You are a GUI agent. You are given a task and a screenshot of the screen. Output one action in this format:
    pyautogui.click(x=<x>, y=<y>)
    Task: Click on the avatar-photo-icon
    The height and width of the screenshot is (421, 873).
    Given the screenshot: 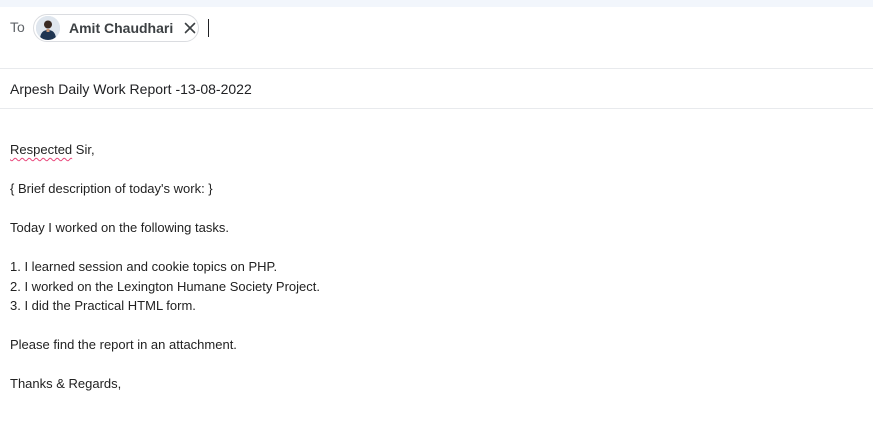 What is the action you would take?
    pyautogui.click(x=48, y=28)
    